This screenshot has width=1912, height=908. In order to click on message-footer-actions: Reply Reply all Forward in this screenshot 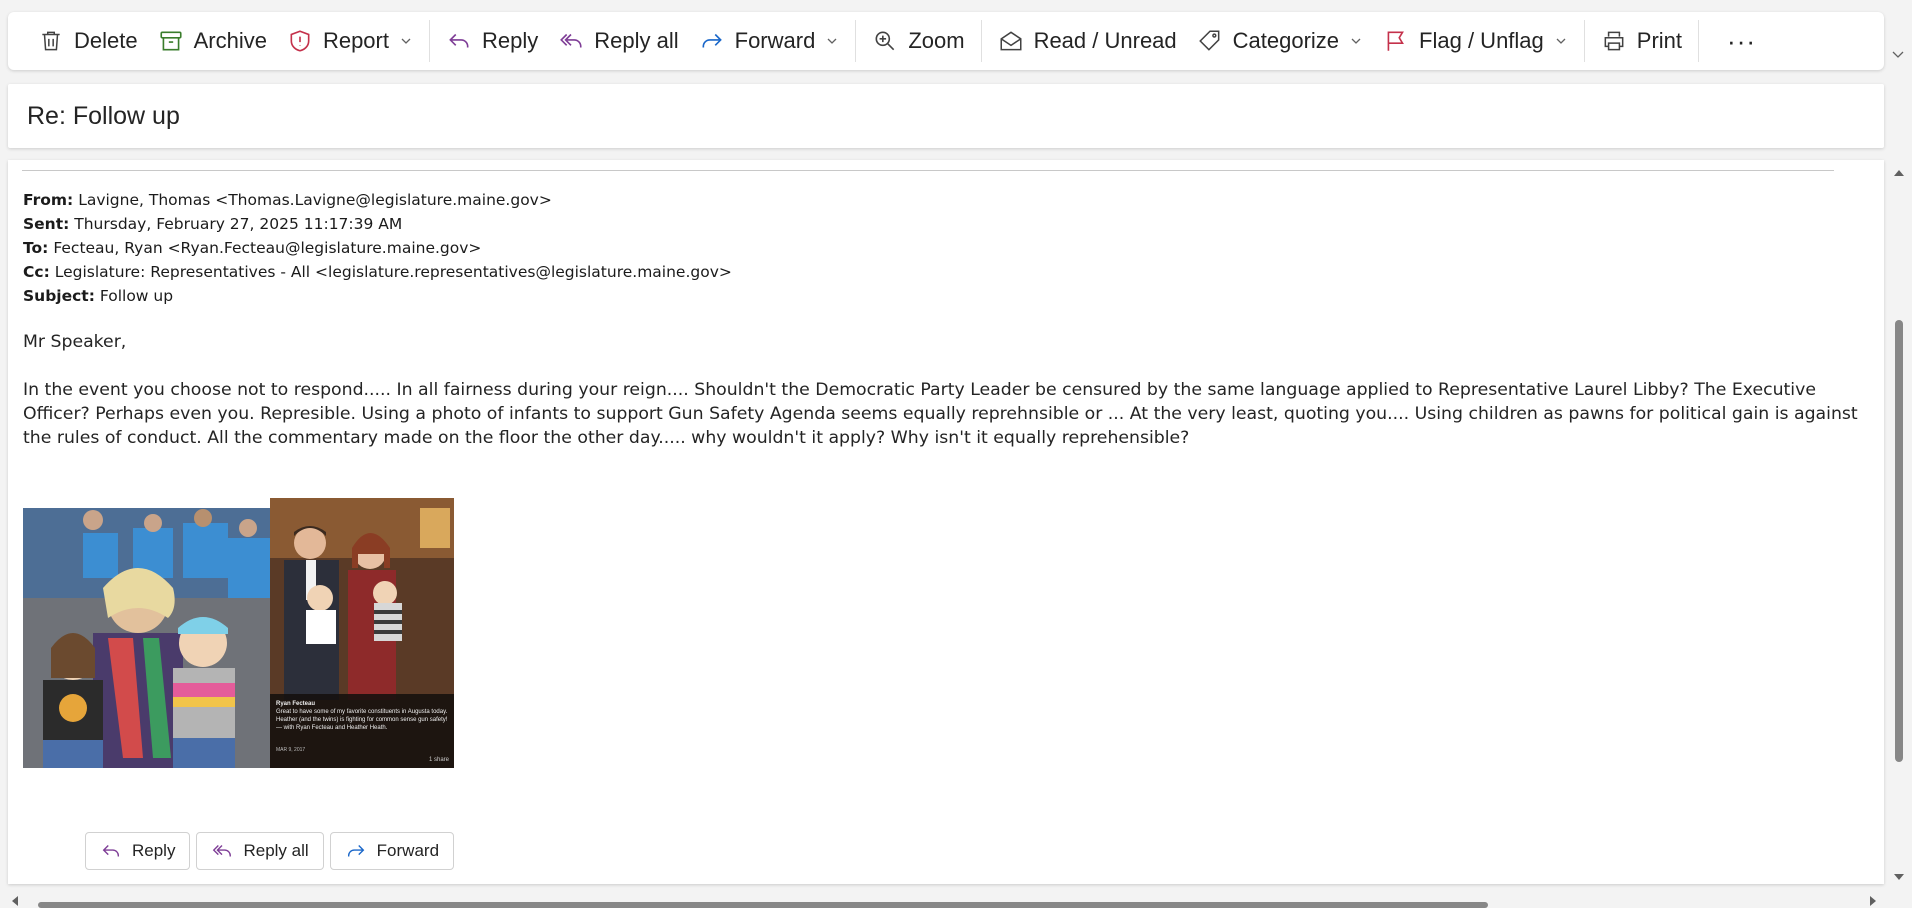, I will do `click(270, 851)`.